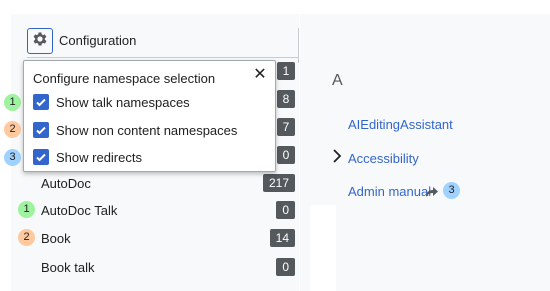 The image size is (550, 291). Describe the element at coordinates (286, 99) in the screenshot. I see `hidden-count-badge: 8` at that location.